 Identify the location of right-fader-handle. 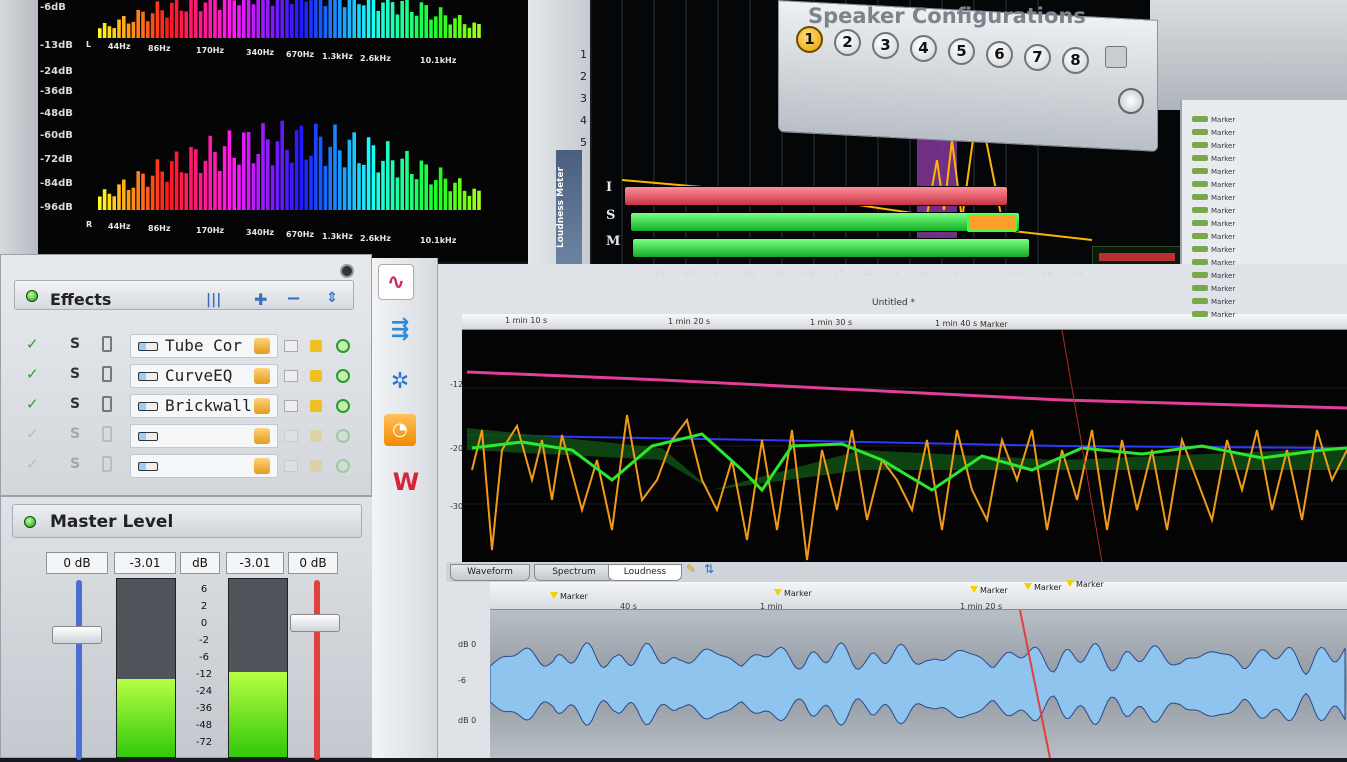
(315, 623).